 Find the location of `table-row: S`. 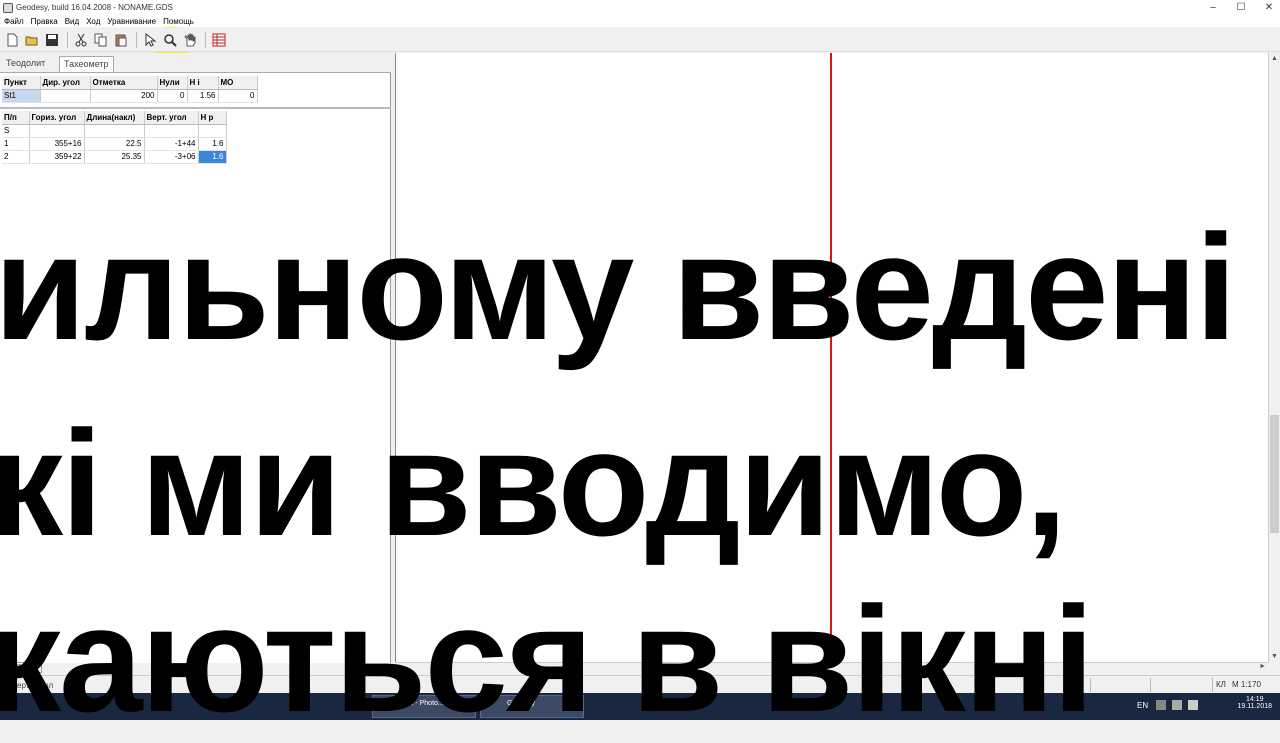

table-row: S is located at coordinates (114, 131).